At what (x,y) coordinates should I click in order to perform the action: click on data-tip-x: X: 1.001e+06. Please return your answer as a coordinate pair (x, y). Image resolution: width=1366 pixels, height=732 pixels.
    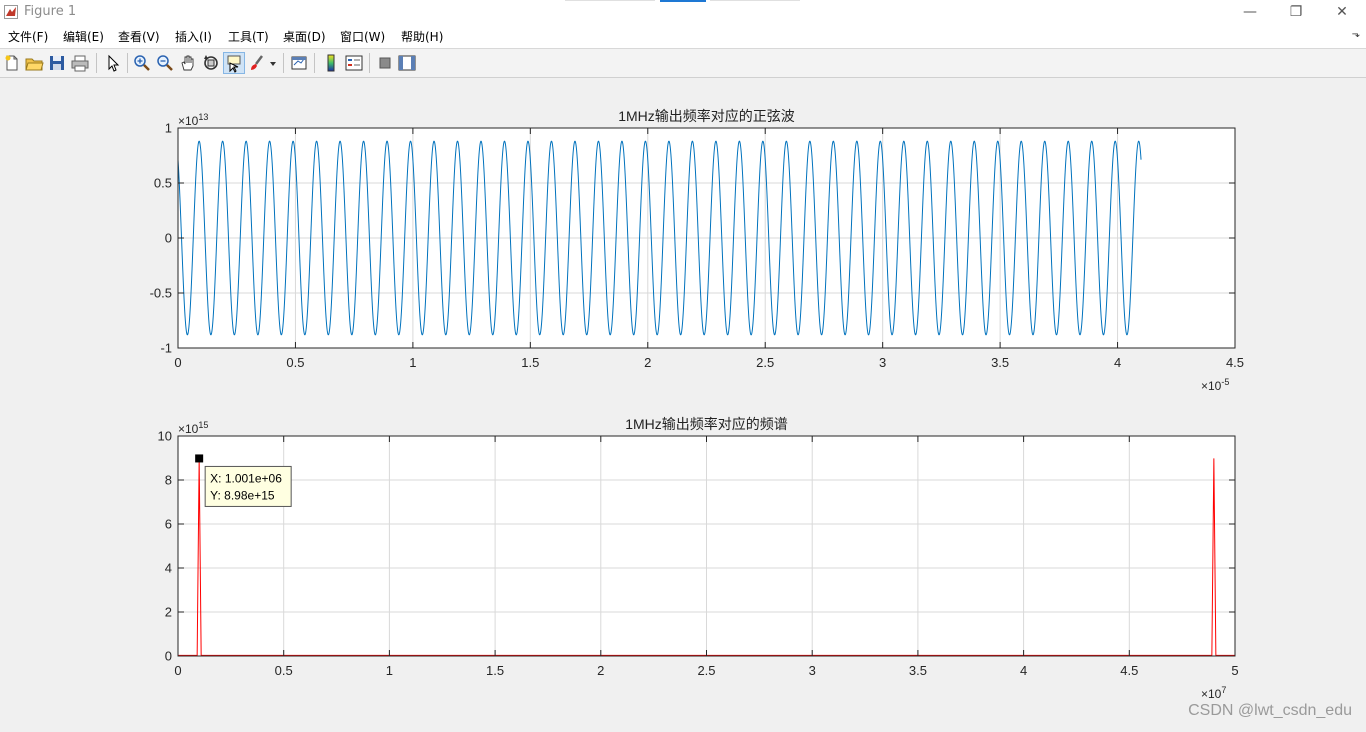
    Looking at the image, I should click on (246, 478).